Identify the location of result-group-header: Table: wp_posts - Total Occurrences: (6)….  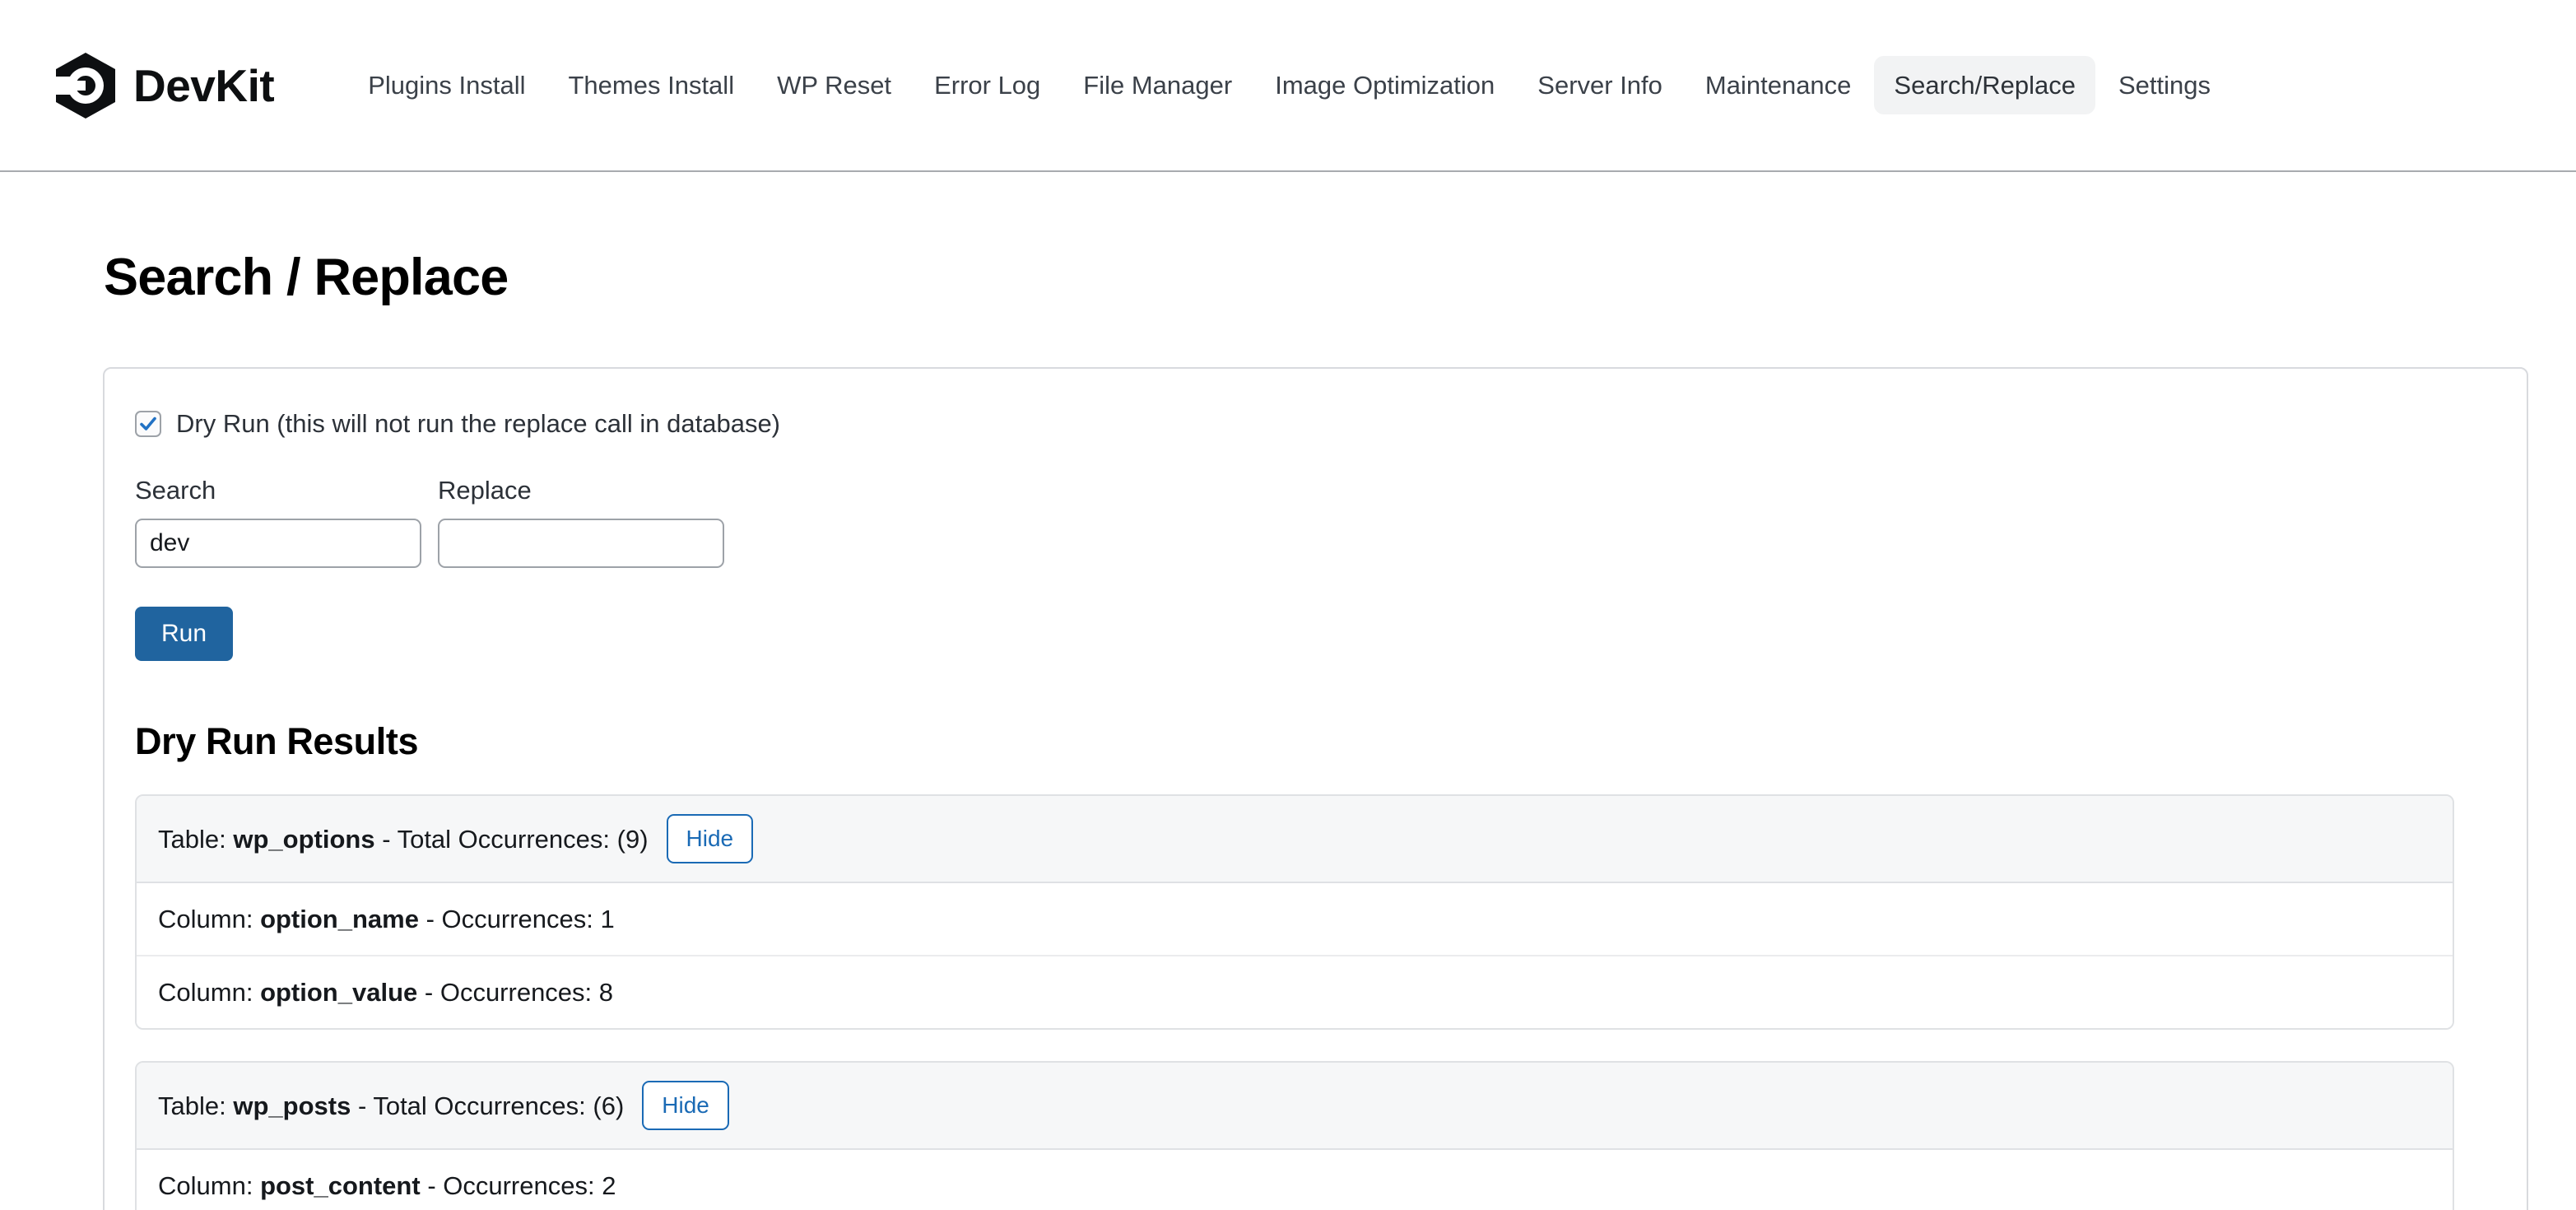
(1295, 1106).